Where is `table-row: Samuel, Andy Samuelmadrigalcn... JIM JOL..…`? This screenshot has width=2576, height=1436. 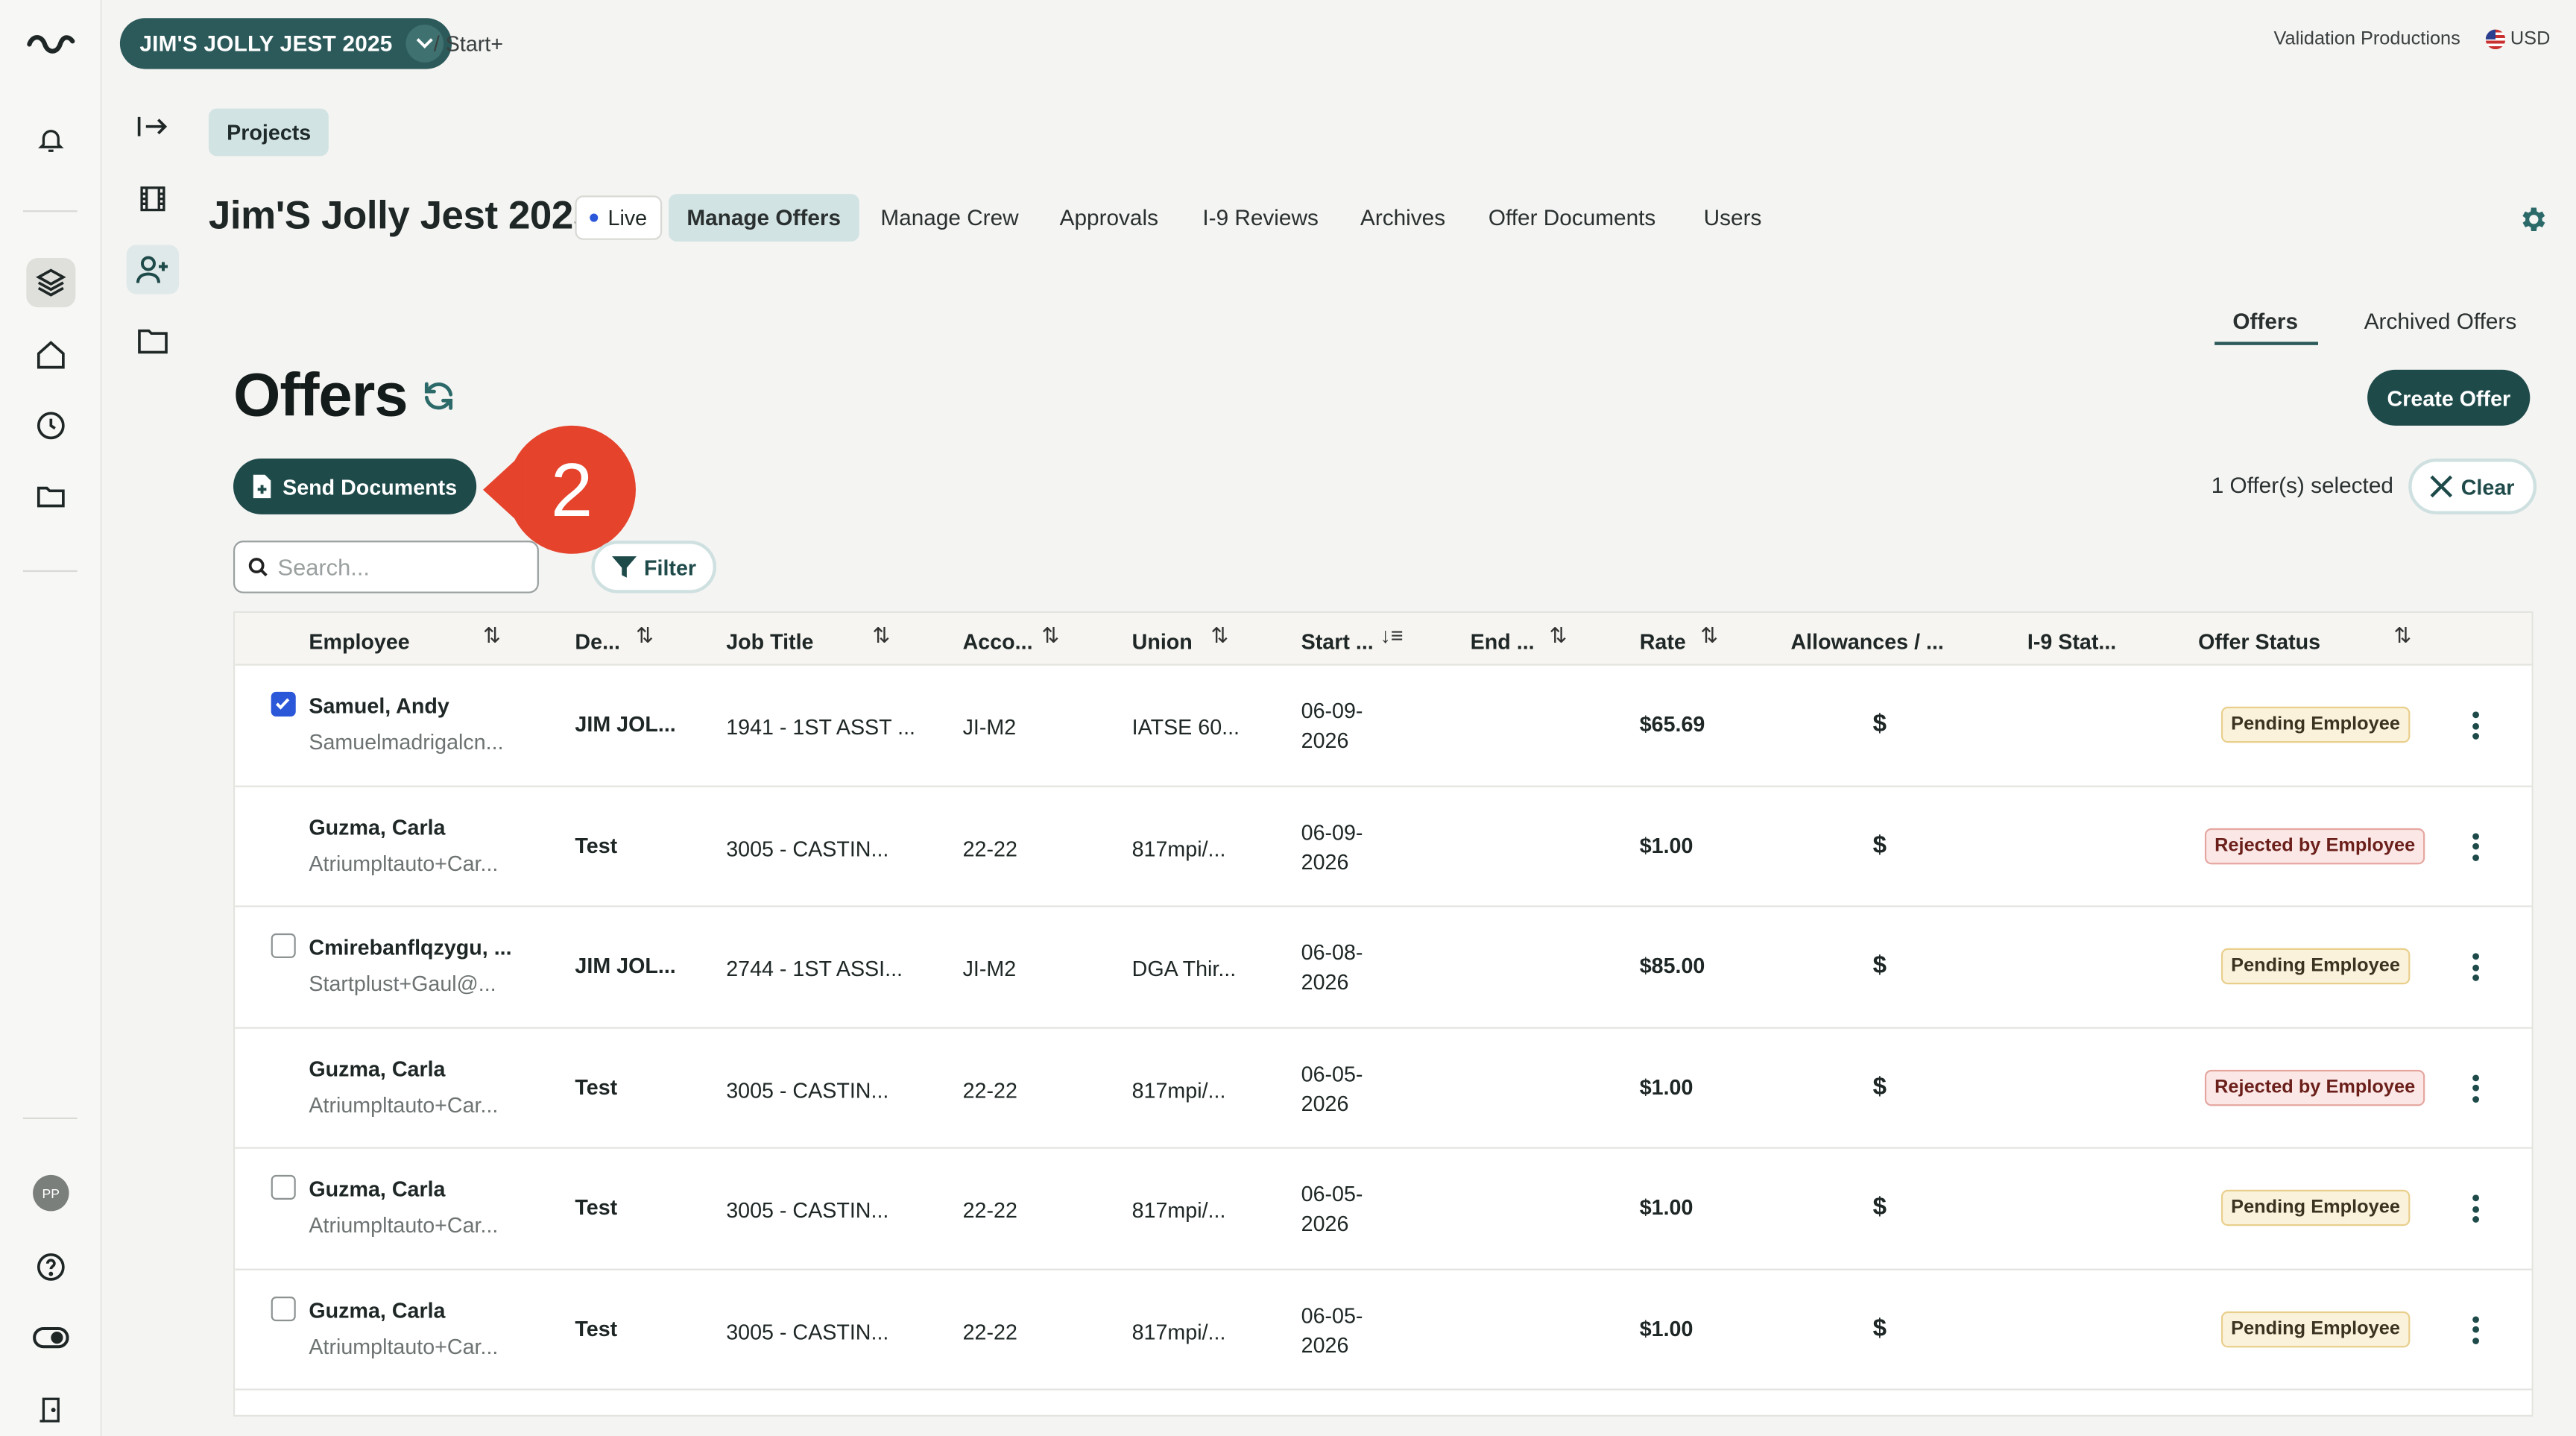 table-row: Samuel, Andy Samuelmadrigalcn... JIM JOL..… is located at coordinates (1383, 726).